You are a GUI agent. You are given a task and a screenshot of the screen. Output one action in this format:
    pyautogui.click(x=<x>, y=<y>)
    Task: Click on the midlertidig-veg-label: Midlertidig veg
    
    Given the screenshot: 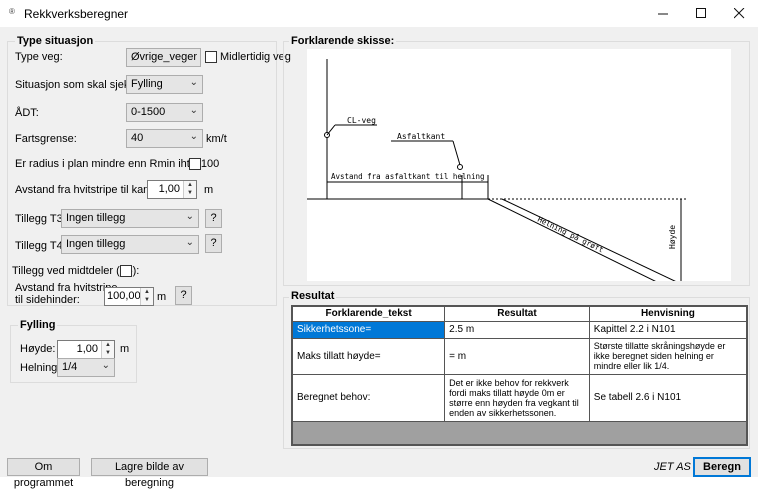 What is the action you would take?
    pyautogui.click(x=255, y=57)
    